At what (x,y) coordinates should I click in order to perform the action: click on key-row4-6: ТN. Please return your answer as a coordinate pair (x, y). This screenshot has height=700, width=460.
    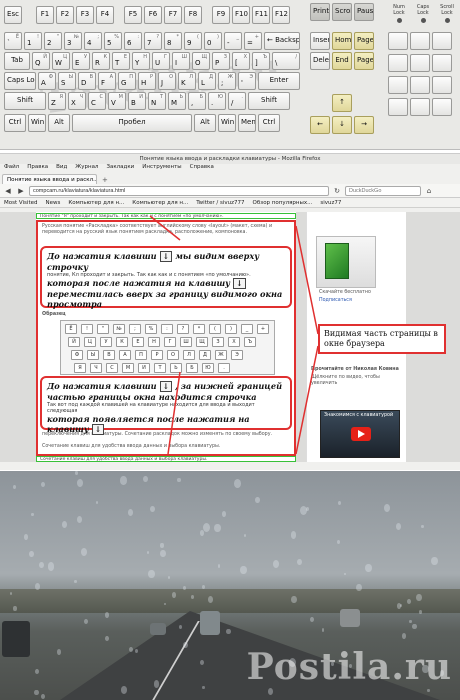
    Looking at the image, I should click on (157, 101).